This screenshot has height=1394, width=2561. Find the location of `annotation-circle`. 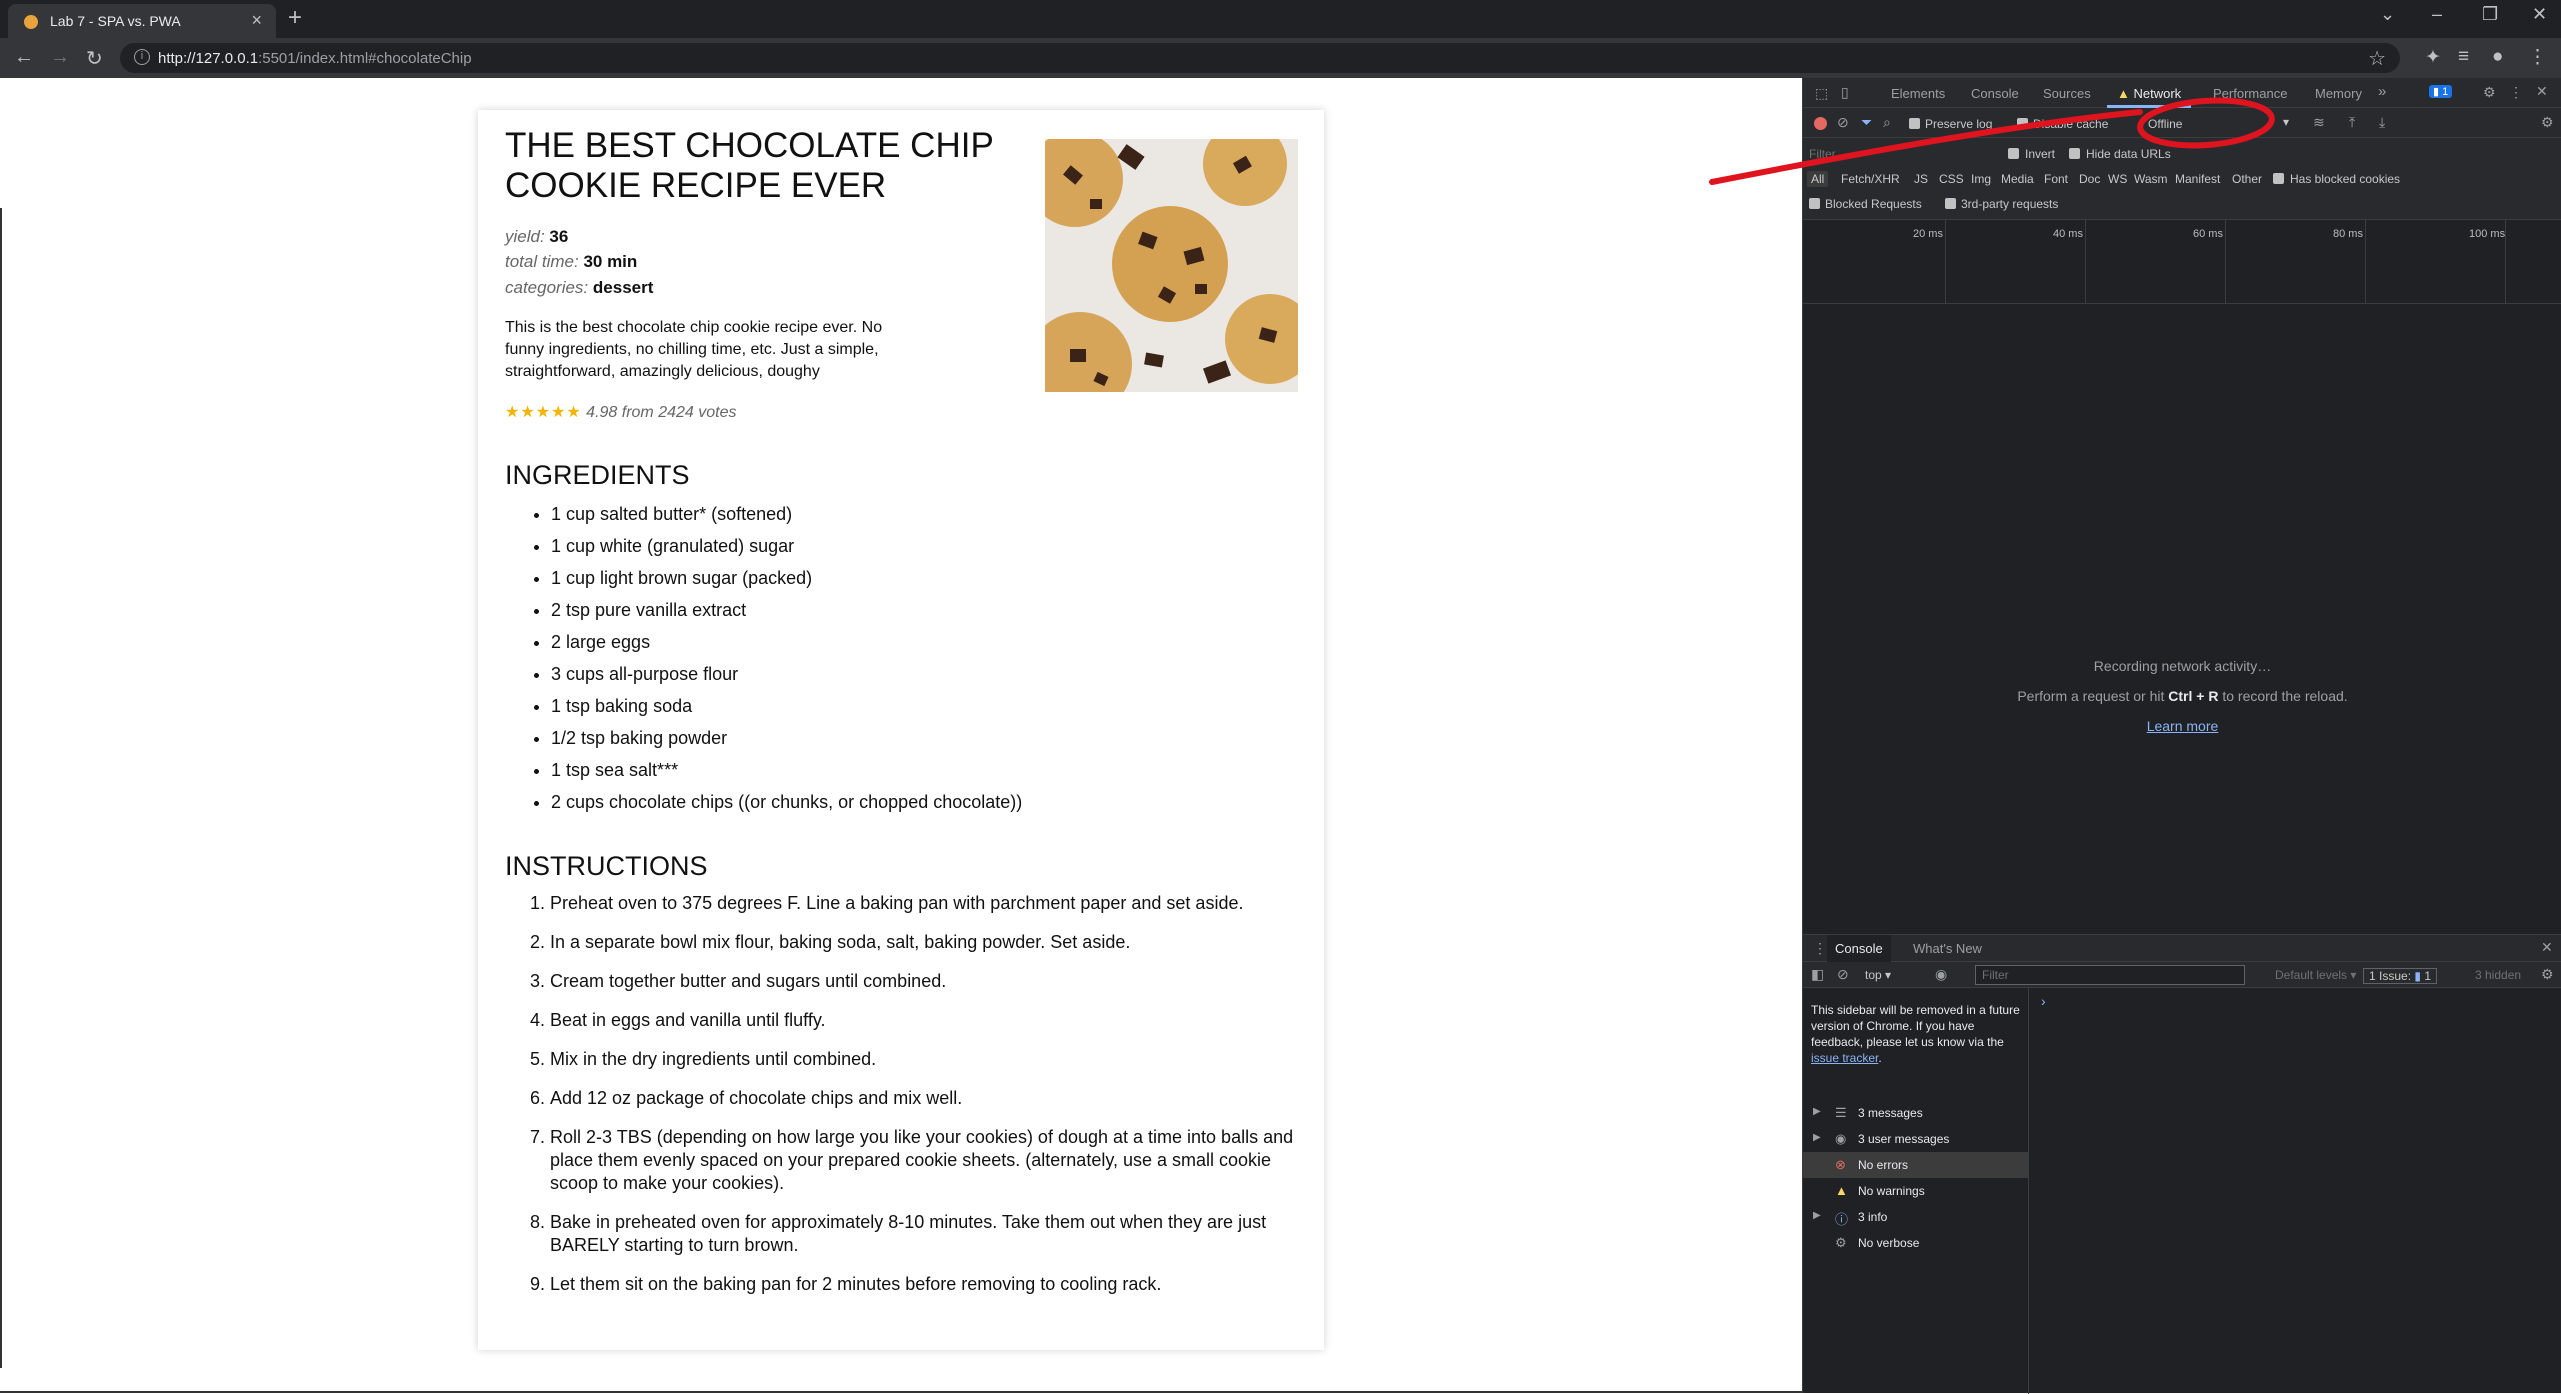

annotation-circle is located at coordinates (2206, 123).